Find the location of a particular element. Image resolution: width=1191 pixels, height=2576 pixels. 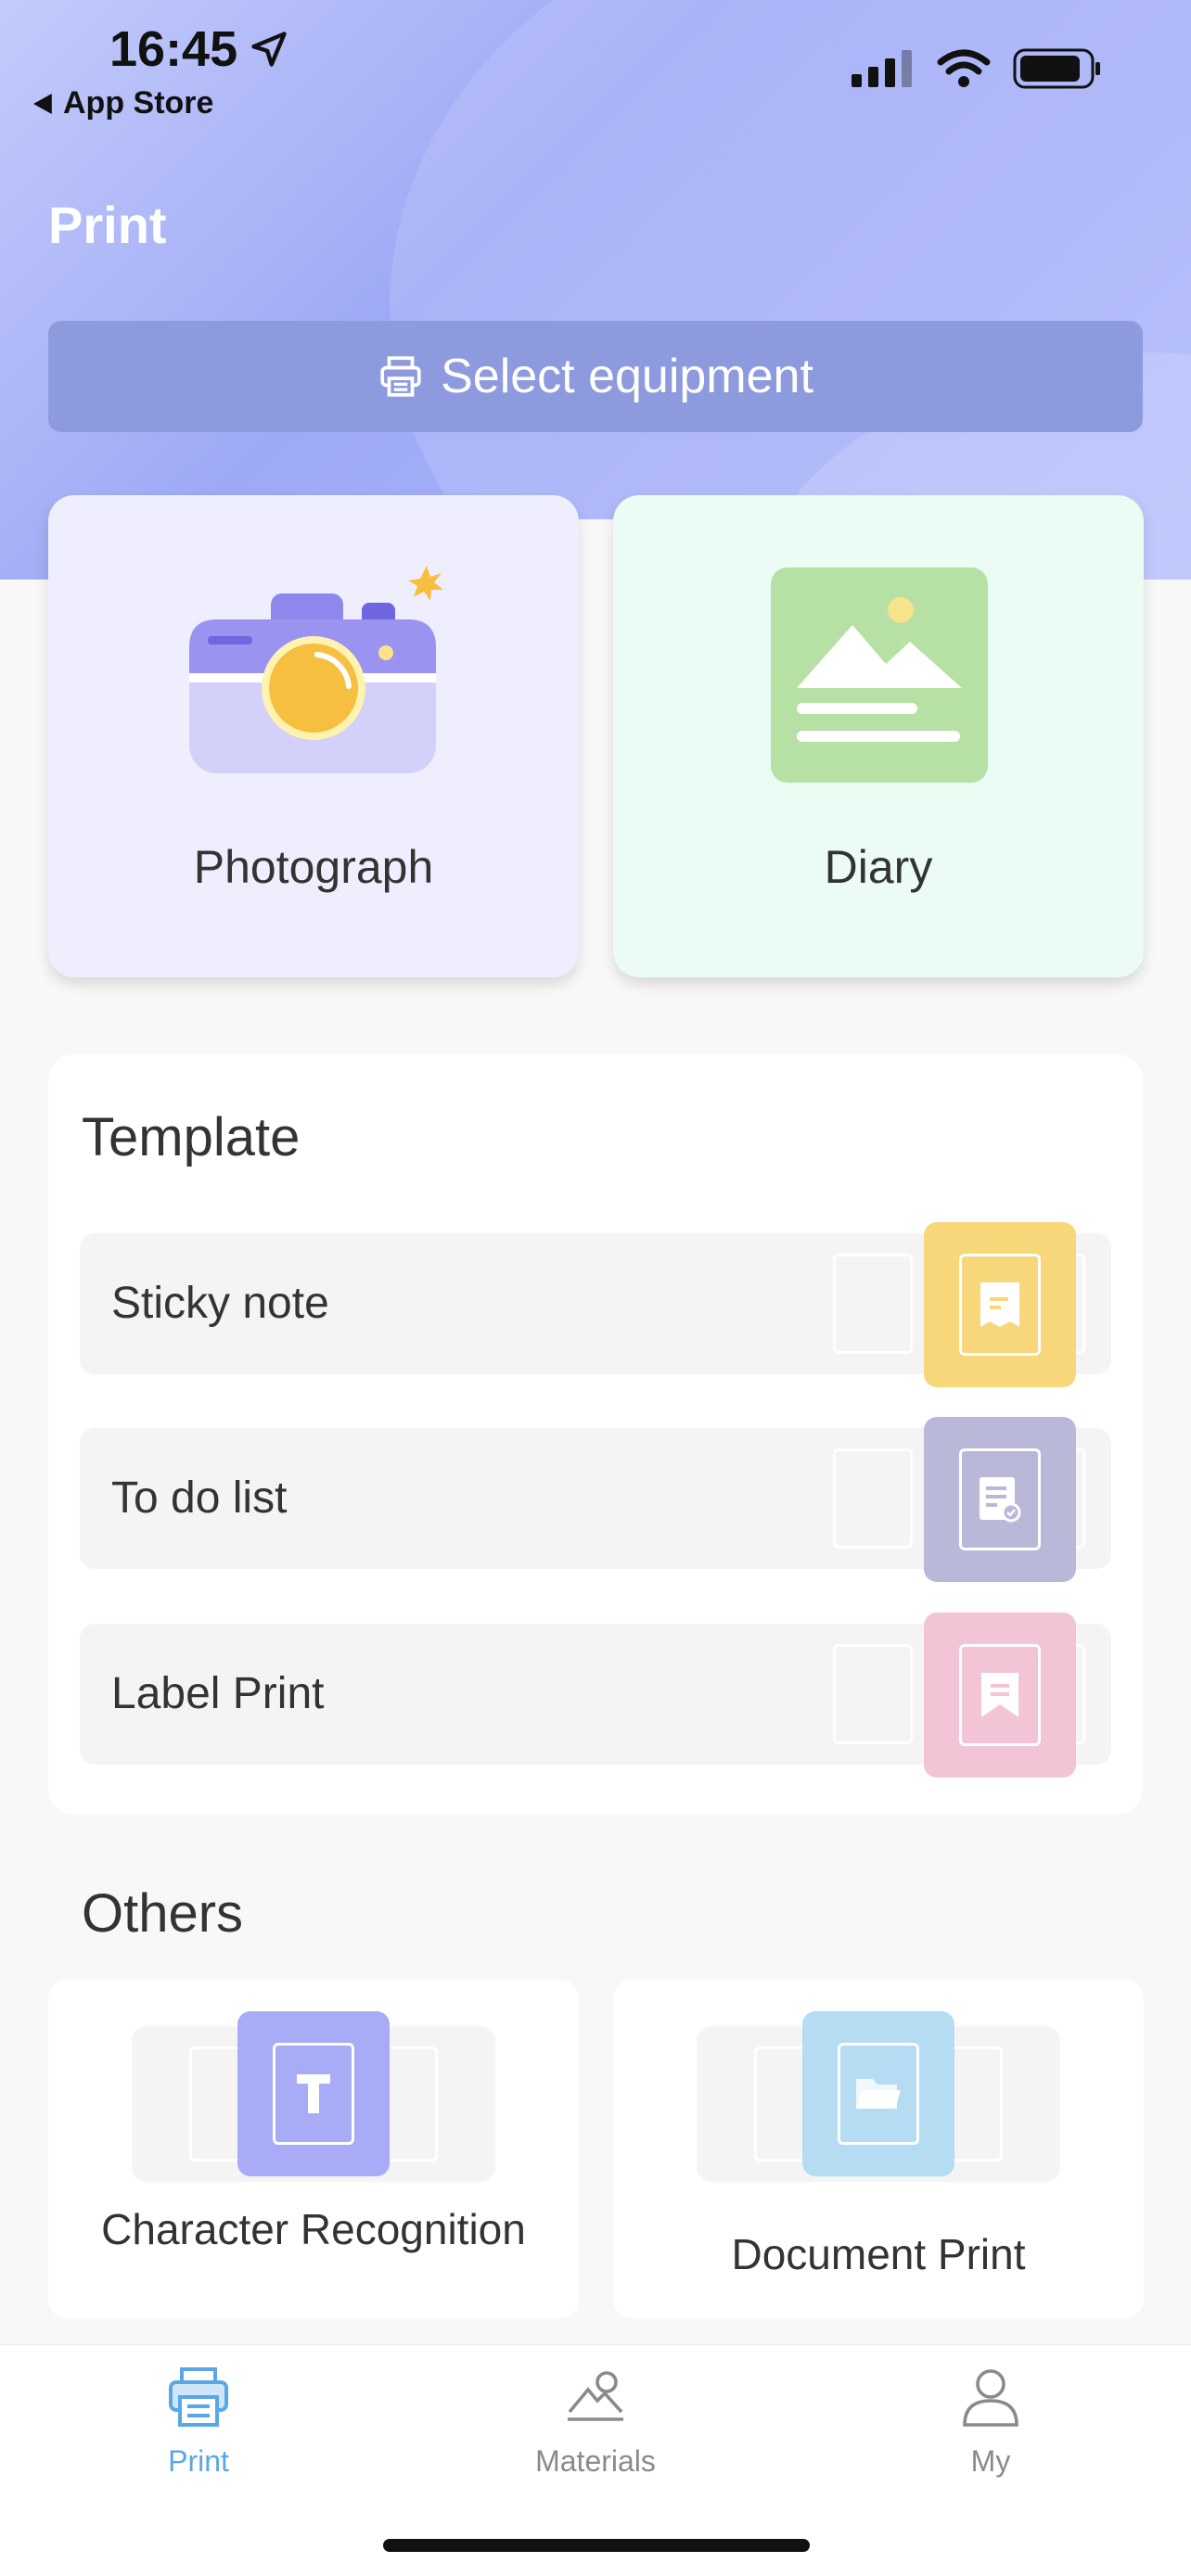

image-document-icon is located at coordinates (879, 675).